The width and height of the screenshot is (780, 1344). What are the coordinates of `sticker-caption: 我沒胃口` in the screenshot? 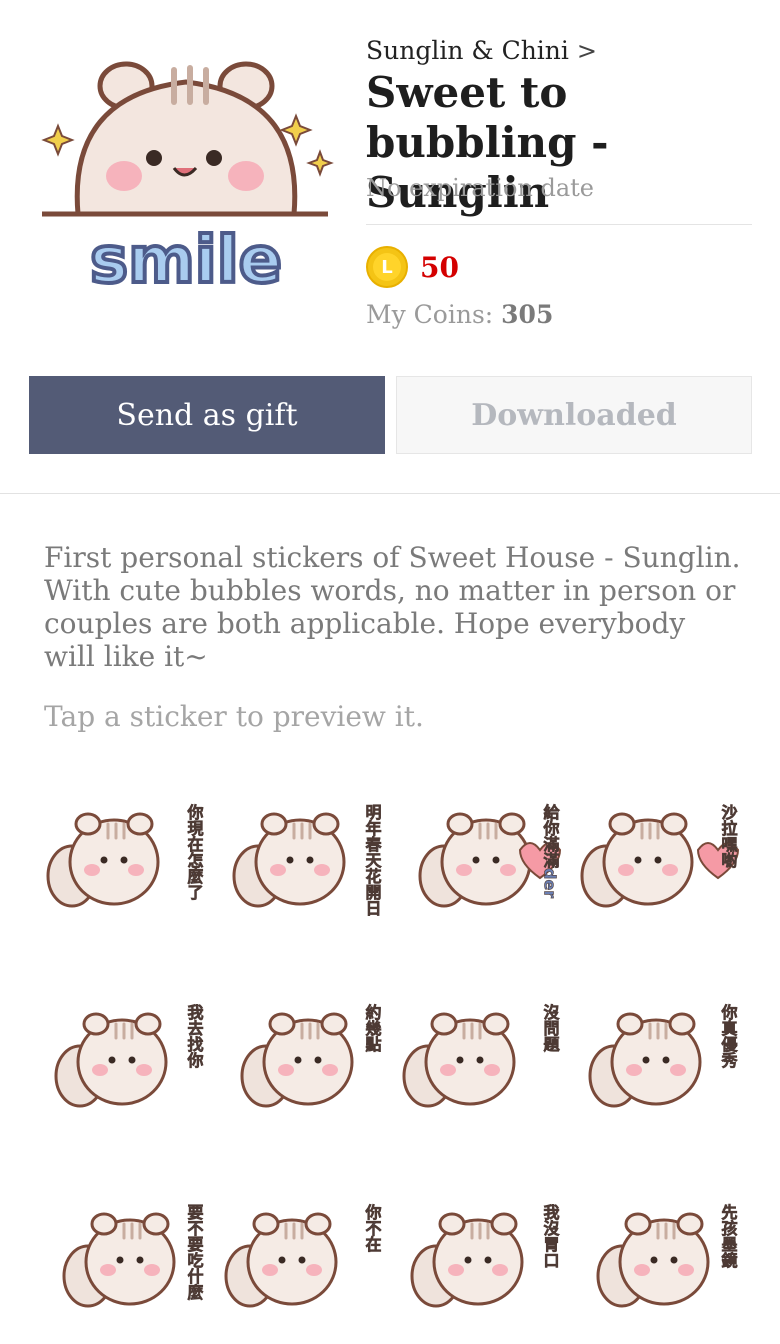 It's located at (550, 1235).